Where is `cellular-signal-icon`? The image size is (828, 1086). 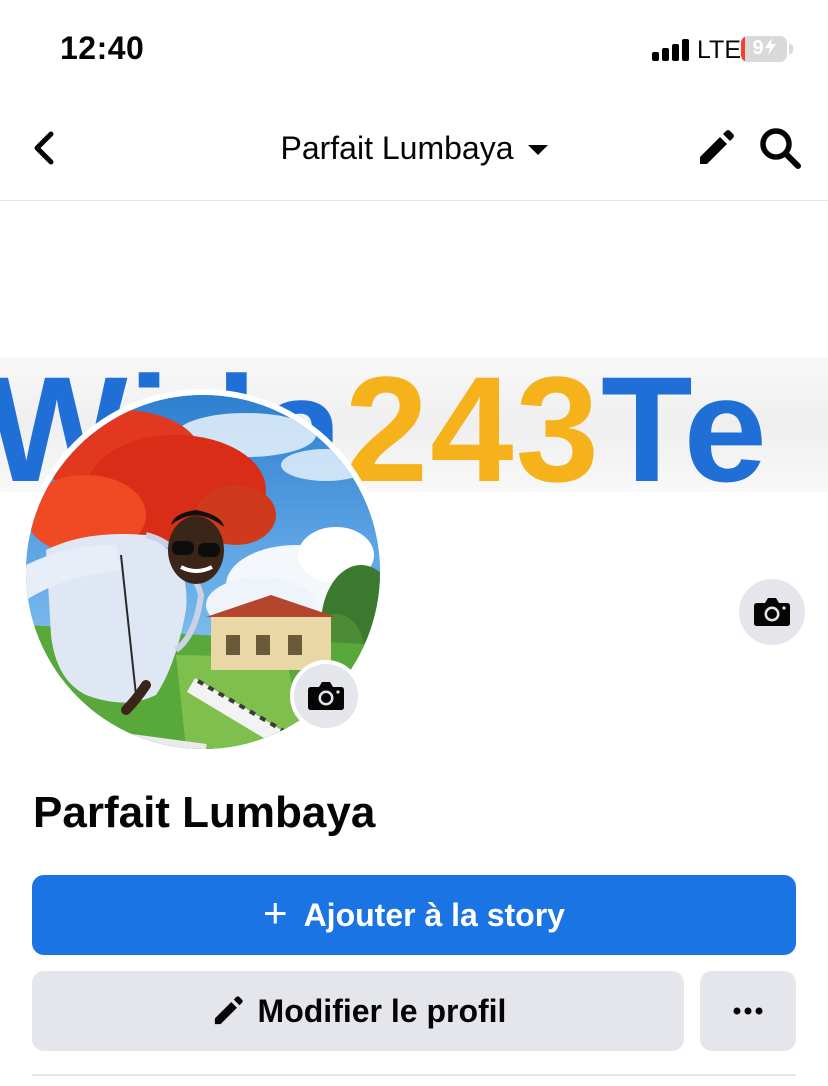
cellular-signal-icon is located at coordinates (672, 50).